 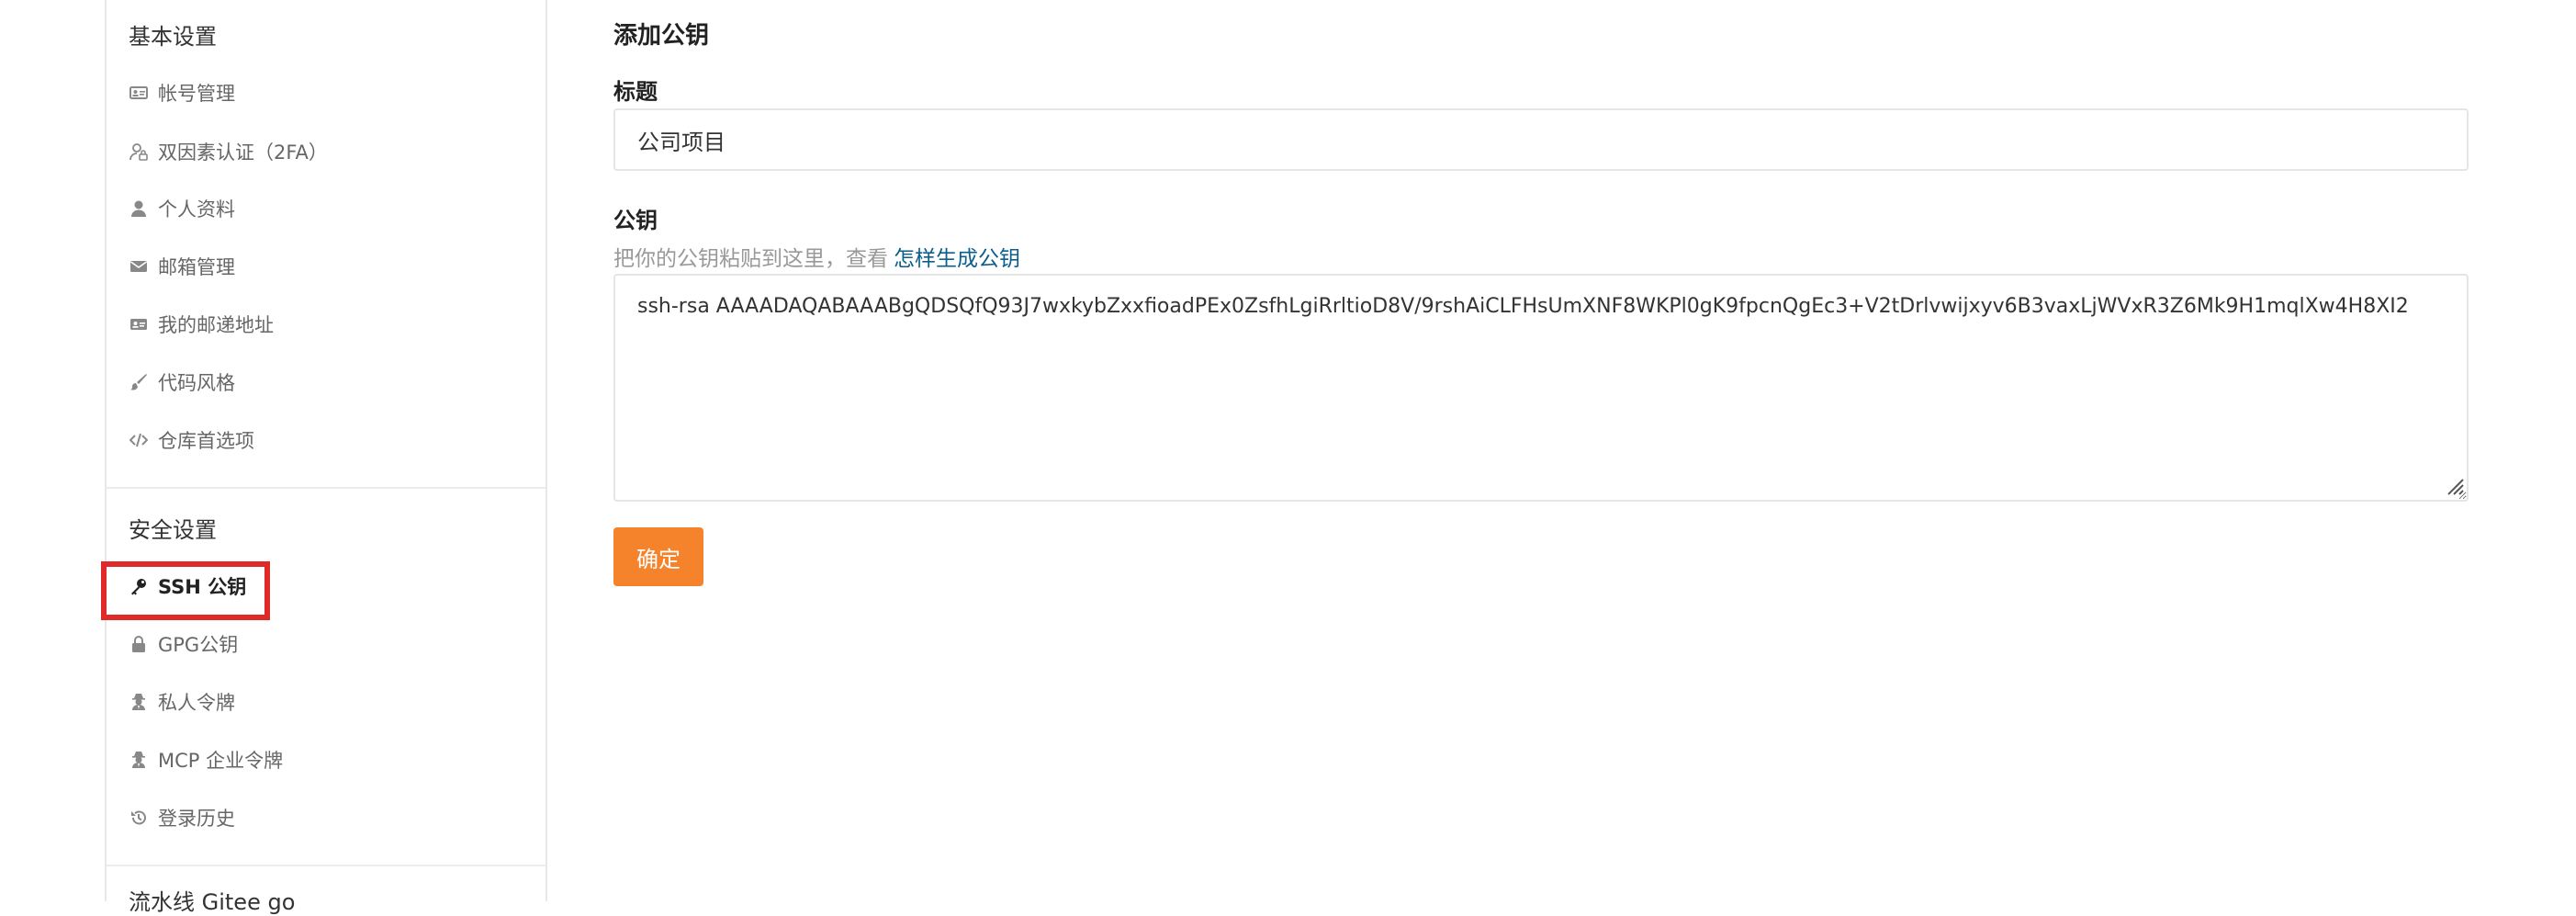 I want to click on page-title: 添加公钥, so click(x=661, y=36).